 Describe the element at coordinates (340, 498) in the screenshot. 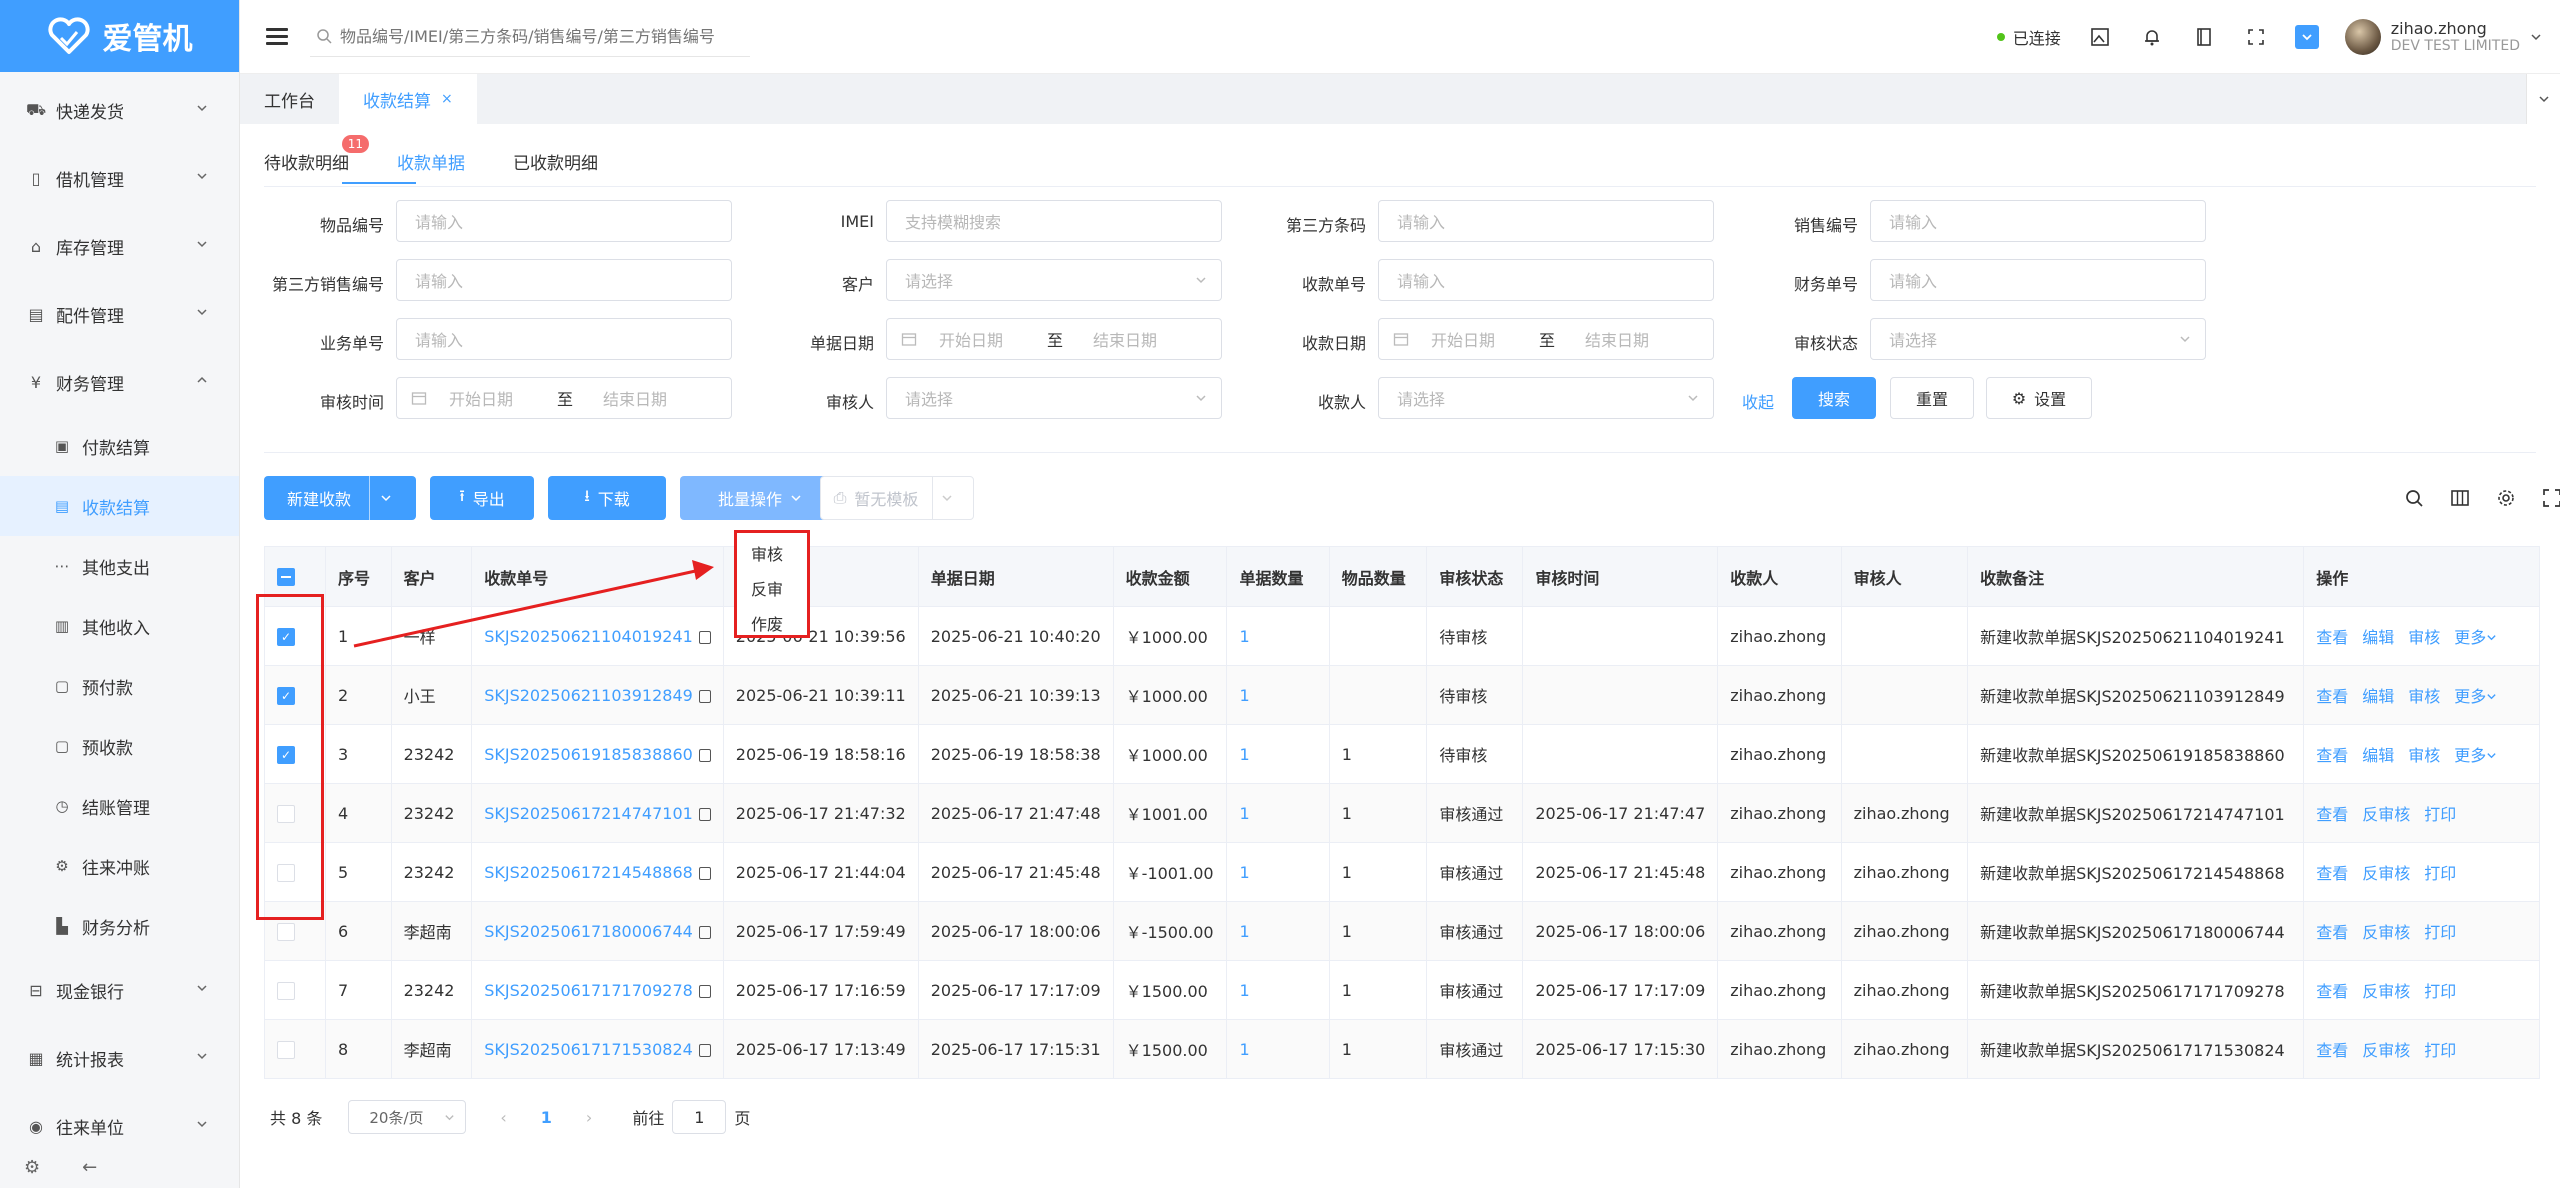

I see `new-receipt-button: 新建收款` at that location.